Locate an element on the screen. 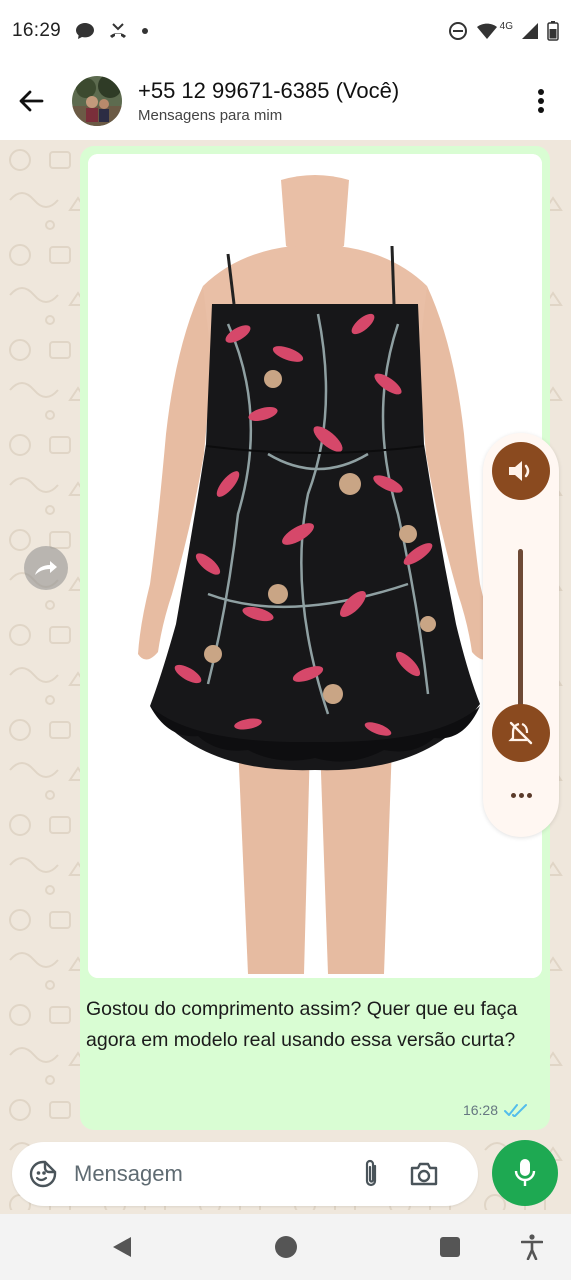 This screenshot has width=571, height=1280. notification-icons is located at coordinates (112, 31).